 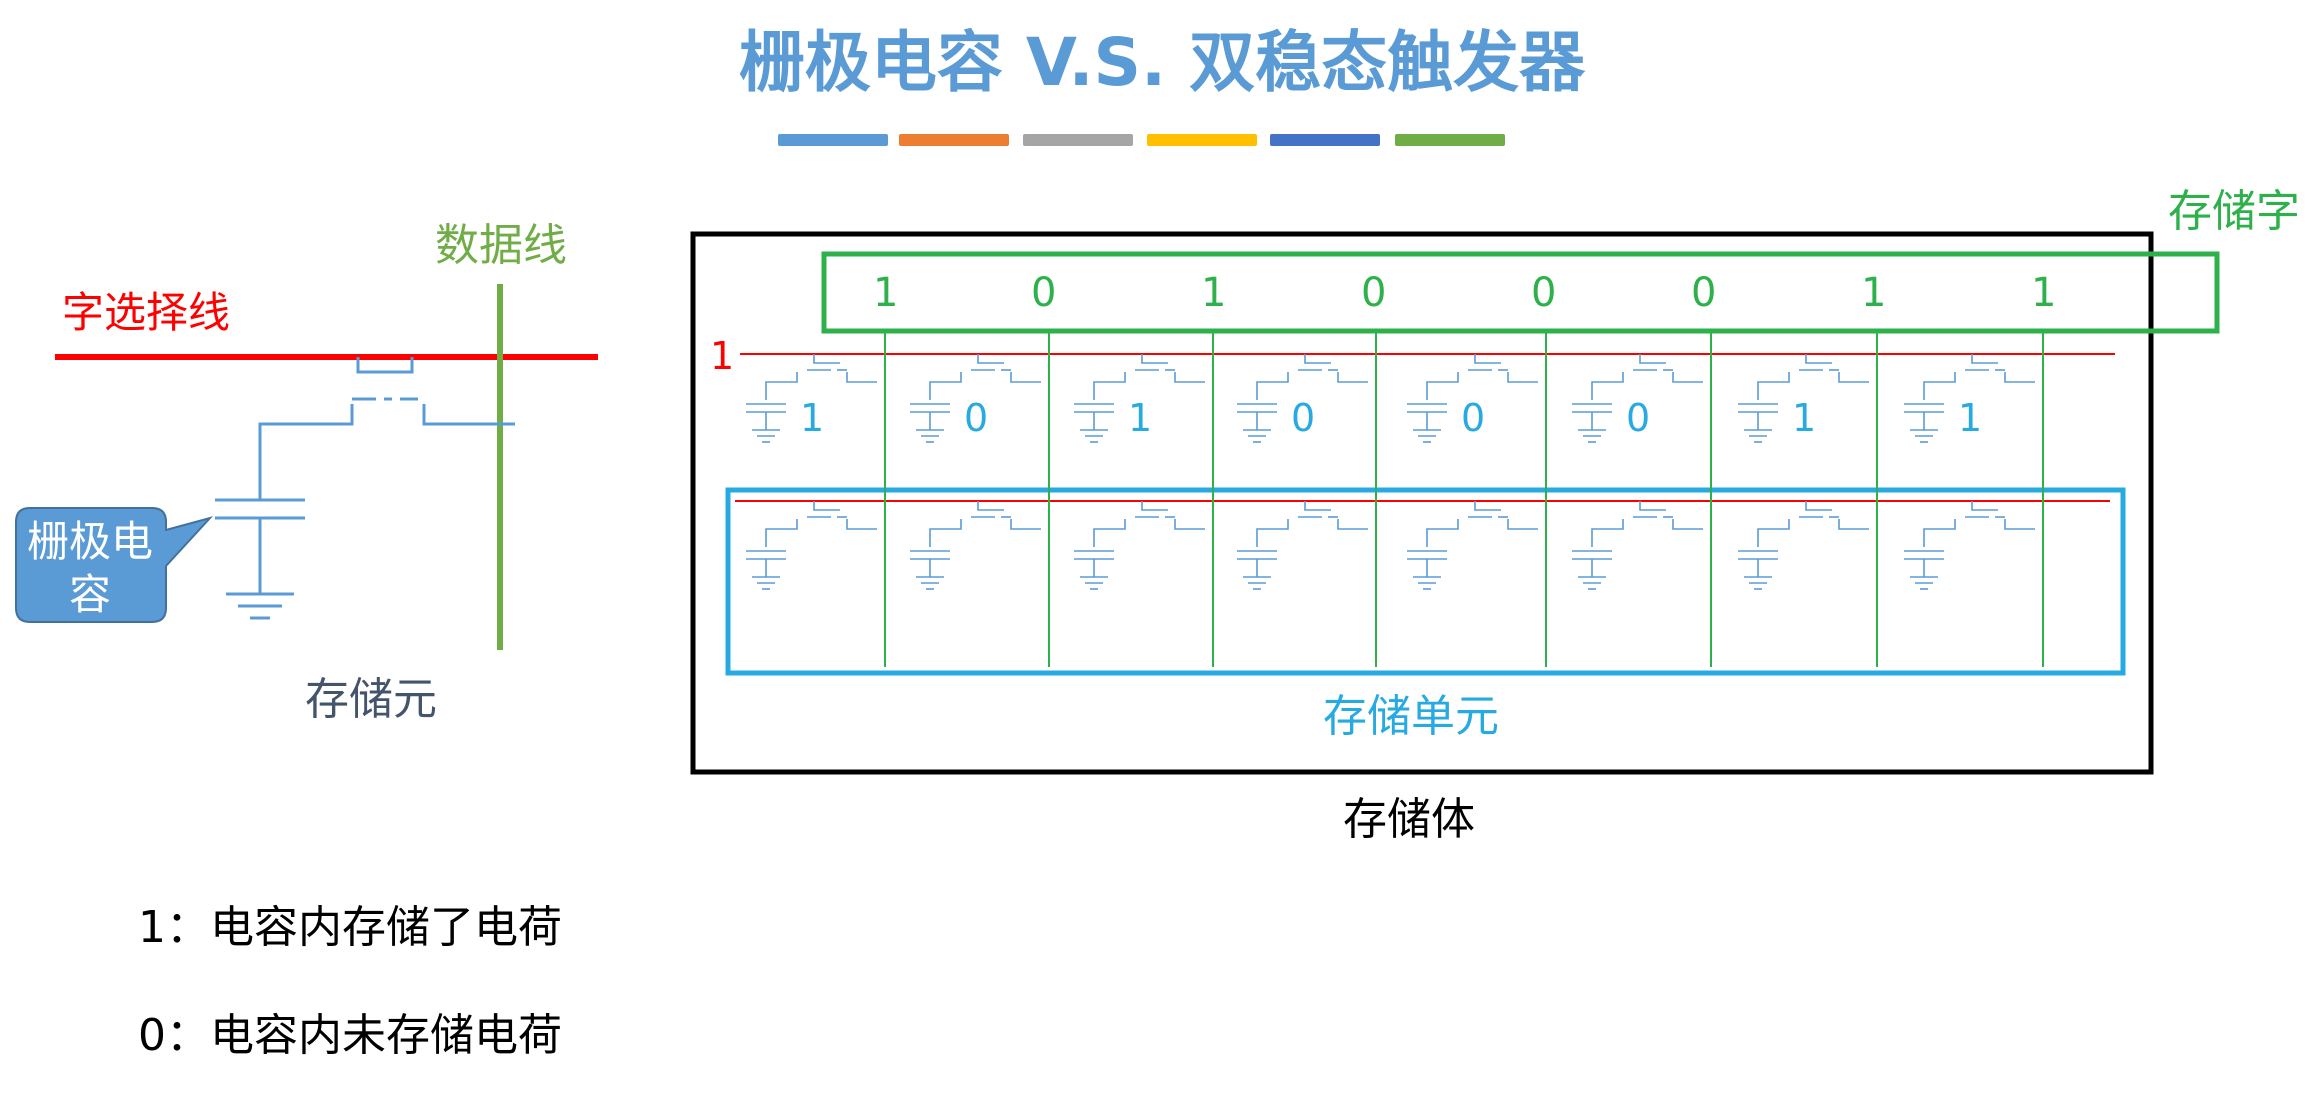 What do you see at coordinates (2234, 211) in the screenshot?
I see `storage-word-label: 存储字` at bounding box center [2234, 211].